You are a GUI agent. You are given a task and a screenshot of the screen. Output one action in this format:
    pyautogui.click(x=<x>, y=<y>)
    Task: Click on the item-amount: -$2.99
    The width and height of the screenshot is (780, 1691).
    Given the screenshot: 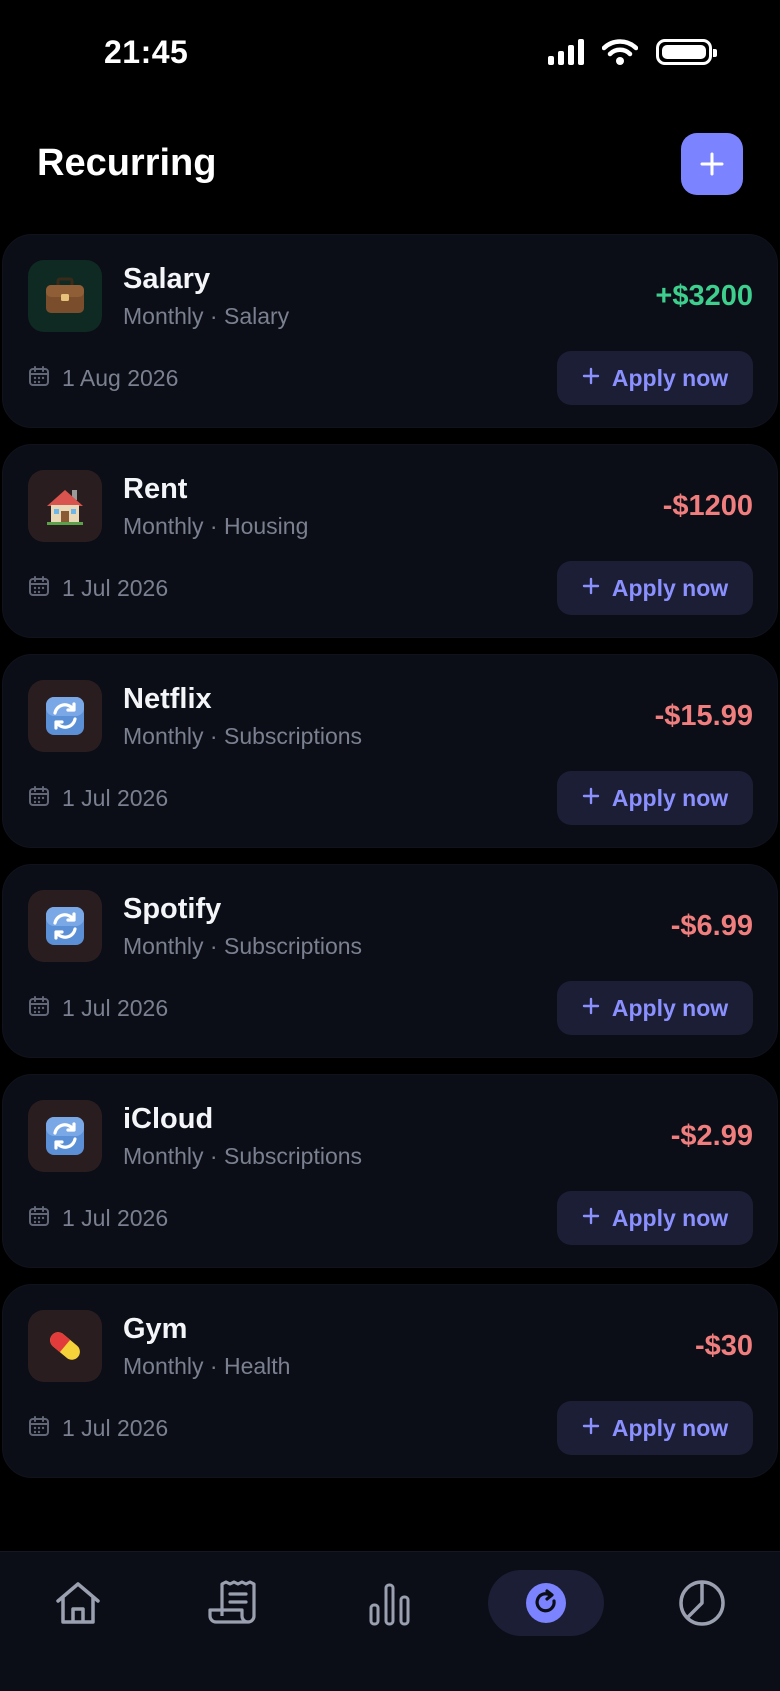 What is the action you would take?
    pyautogui.click(x=711, y=1136)
    